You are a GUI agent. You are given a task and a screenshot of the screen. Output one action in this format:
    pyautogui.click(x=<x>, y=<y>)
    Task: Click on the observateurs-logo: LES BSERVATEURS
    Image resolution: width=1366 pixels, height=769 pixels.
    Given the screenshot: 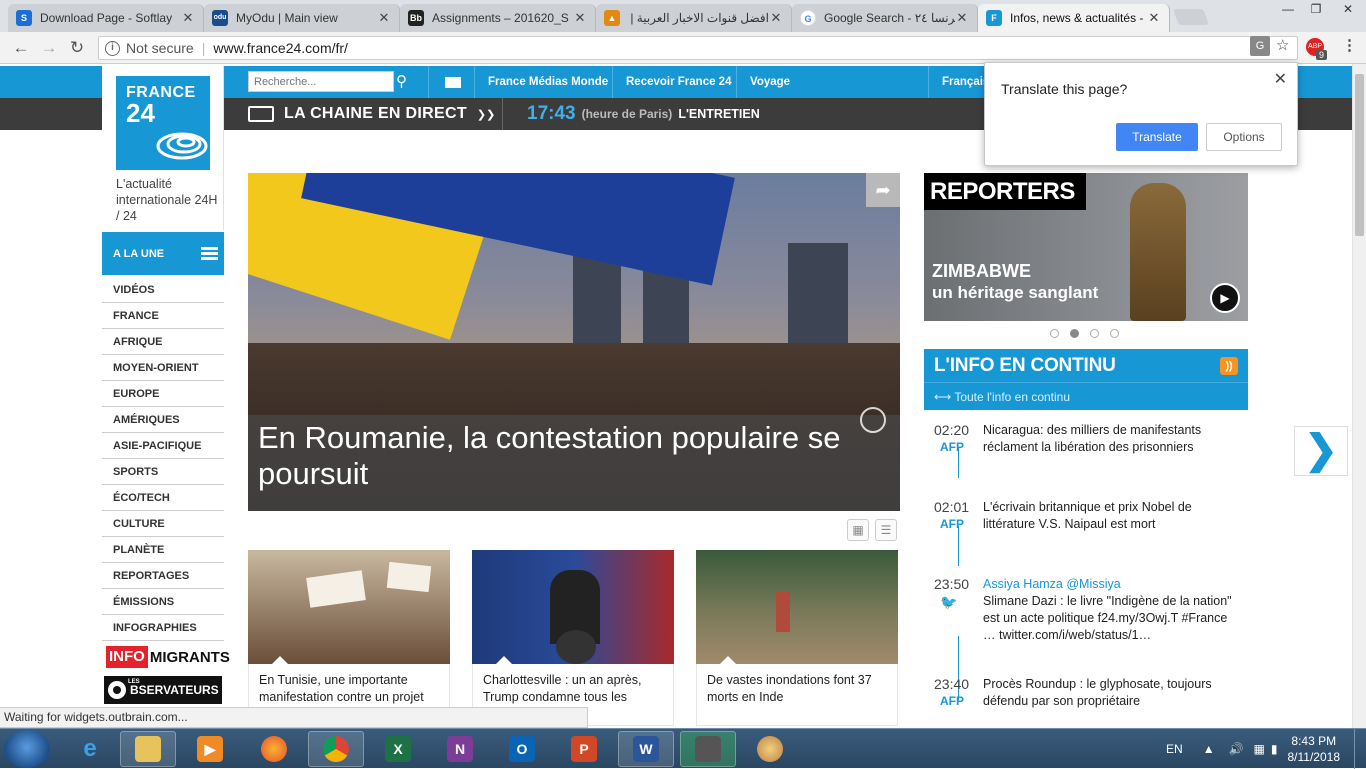 What is the action you would take?
    pyautogui.click(x=163, y=690)
    